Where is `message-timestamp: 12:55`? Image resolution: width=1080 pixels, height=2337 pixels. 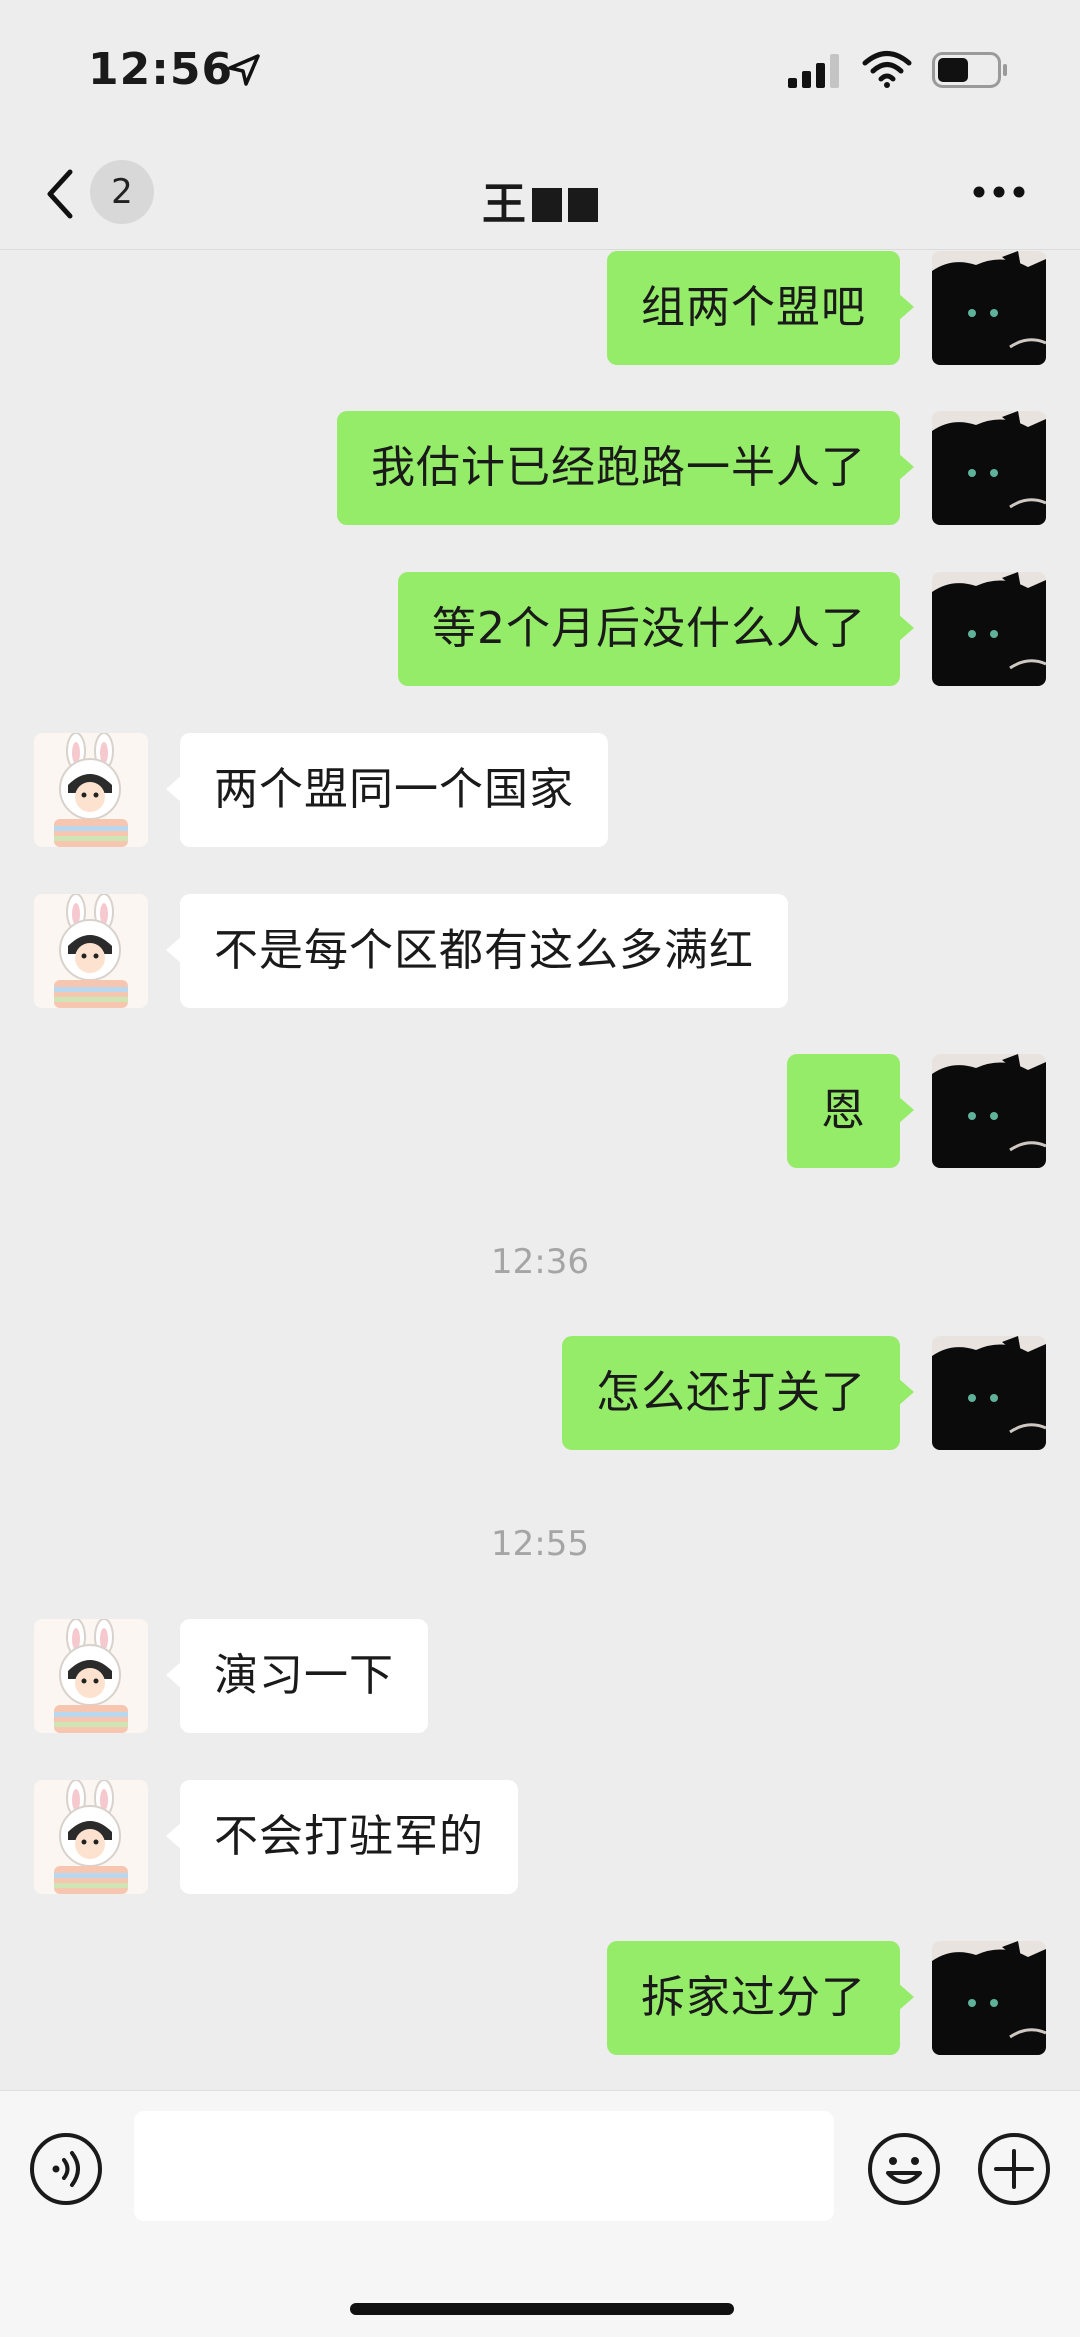
message-timestamp: 12:55 is located at coordinates (540, 1544).